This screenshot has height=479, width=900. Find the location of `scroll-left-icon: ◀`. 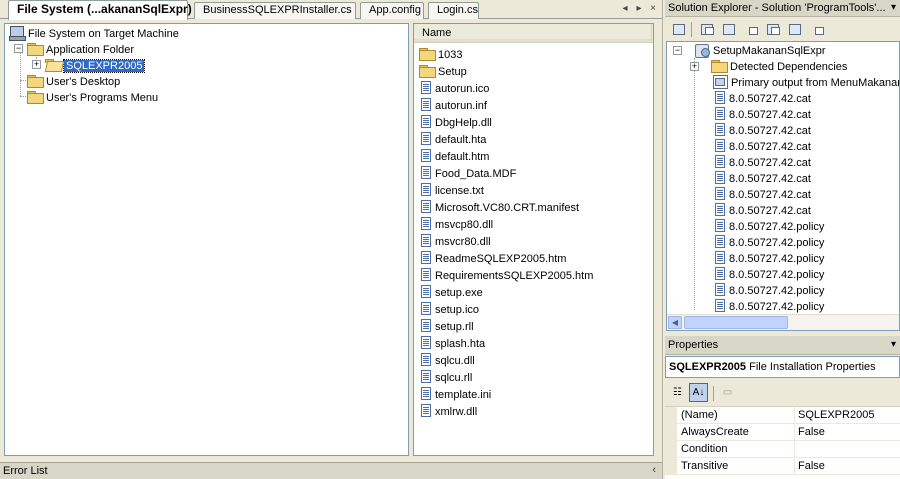

scroll-left-icon: ◀ is located at coordinates (675, 322).